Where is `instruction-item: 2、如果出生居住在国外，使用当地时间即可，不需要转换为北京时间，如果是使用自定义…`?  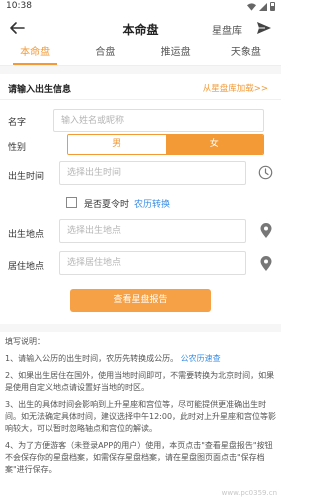
instruction-item: 2、如果出生居住在国外，使用当地时间即可，不需要转换为北京时间，如果是使用自定义… is located at coordinates (140, 381).